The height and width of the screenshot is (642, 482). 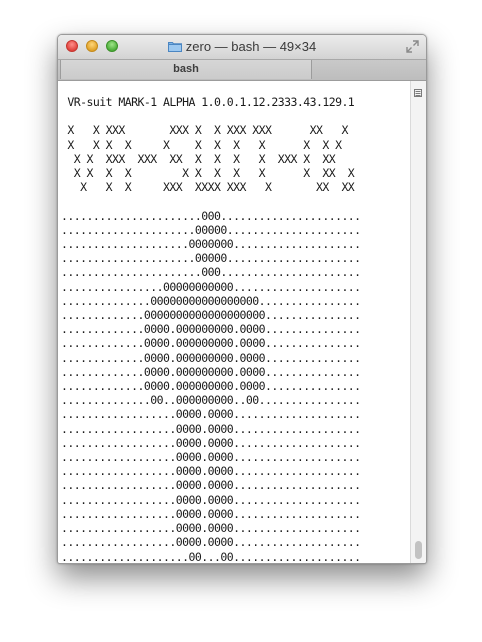 I want to click on window-title-container: zero — bash — 49×34, so click(x=242, y=47).